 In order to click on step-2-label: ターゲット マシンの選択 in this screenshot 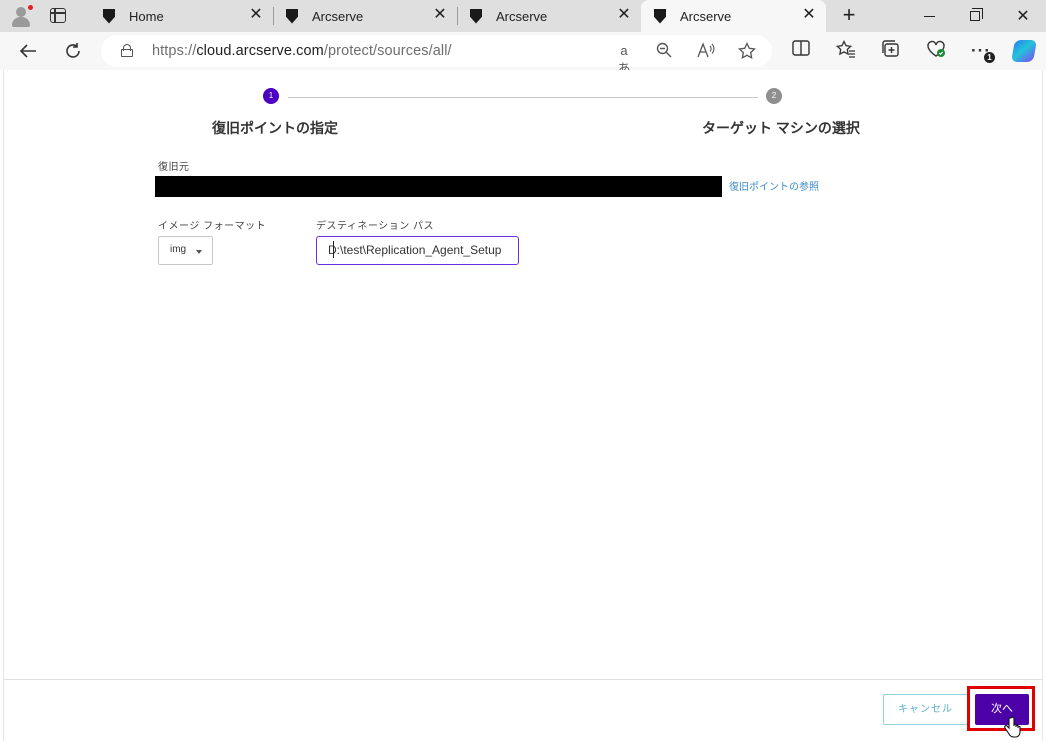, I will do `click(781, 128)`.